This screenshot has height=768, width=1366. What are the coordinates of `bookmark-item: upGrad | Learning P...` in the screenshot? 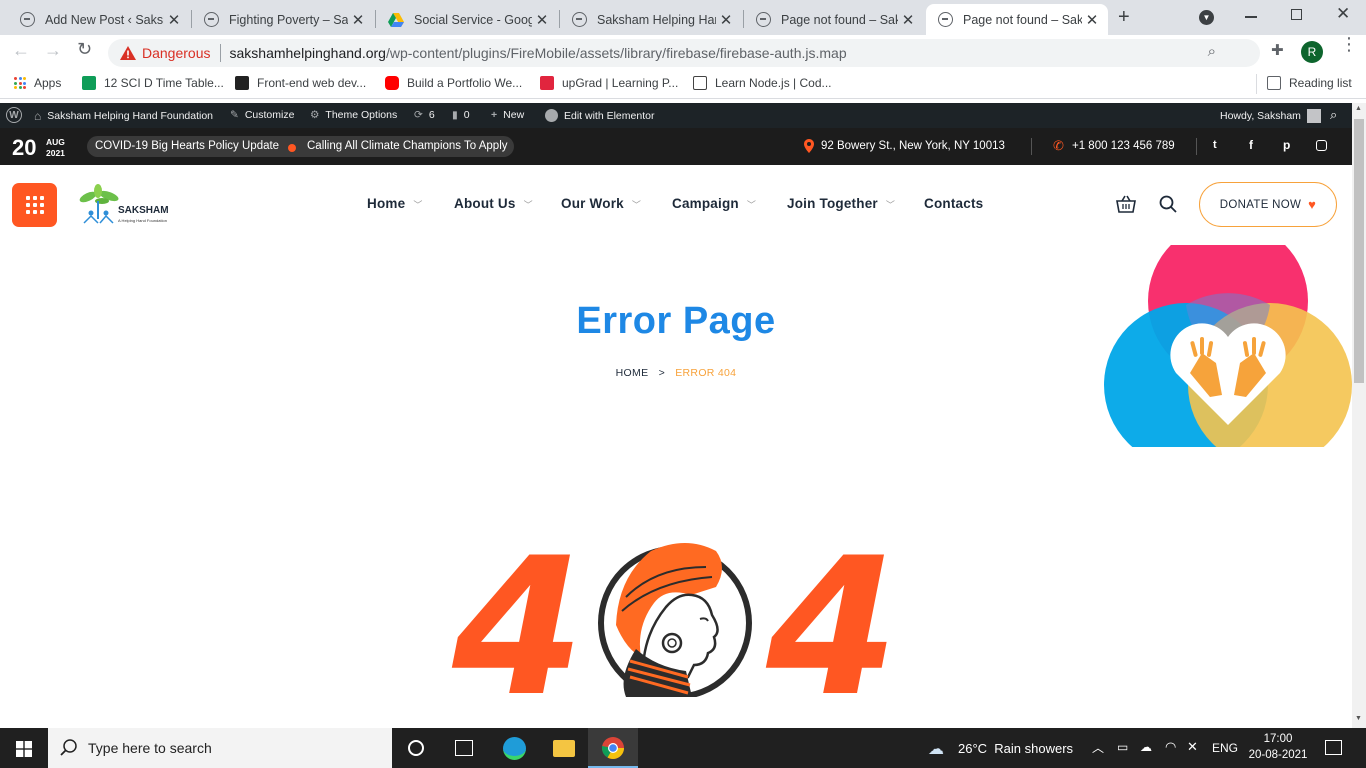 It's located at (609, 83).